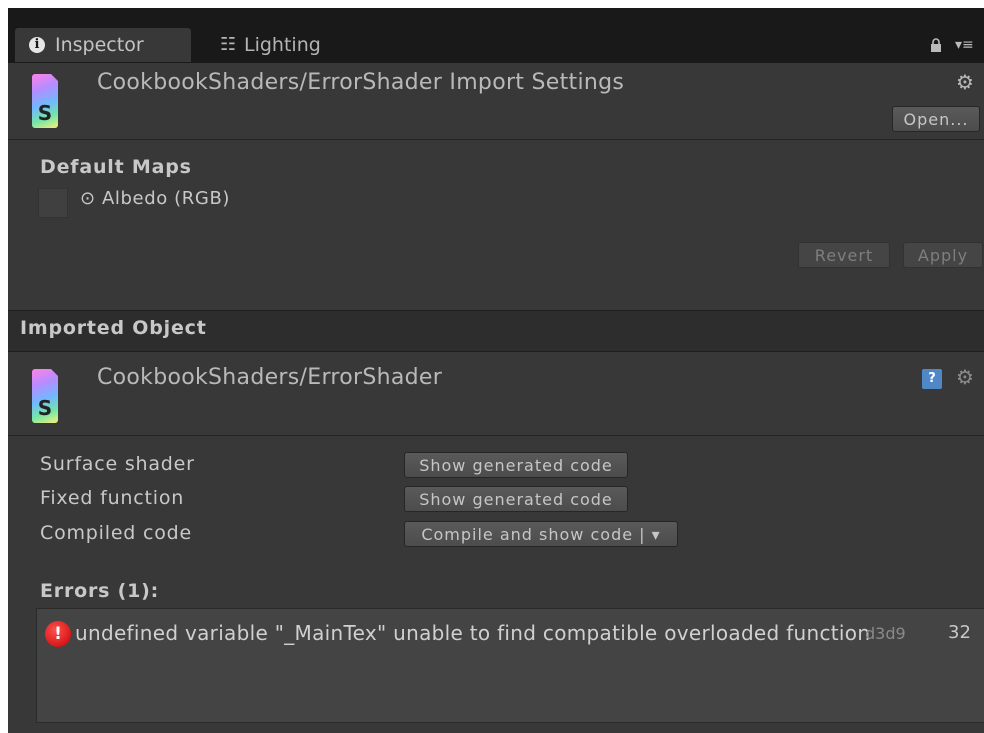 The image size is (984, 733). What do you see at coordinates (943, 255) in the screenshot?
I see `apply-button: Apply` at bounding box center [943, 255].